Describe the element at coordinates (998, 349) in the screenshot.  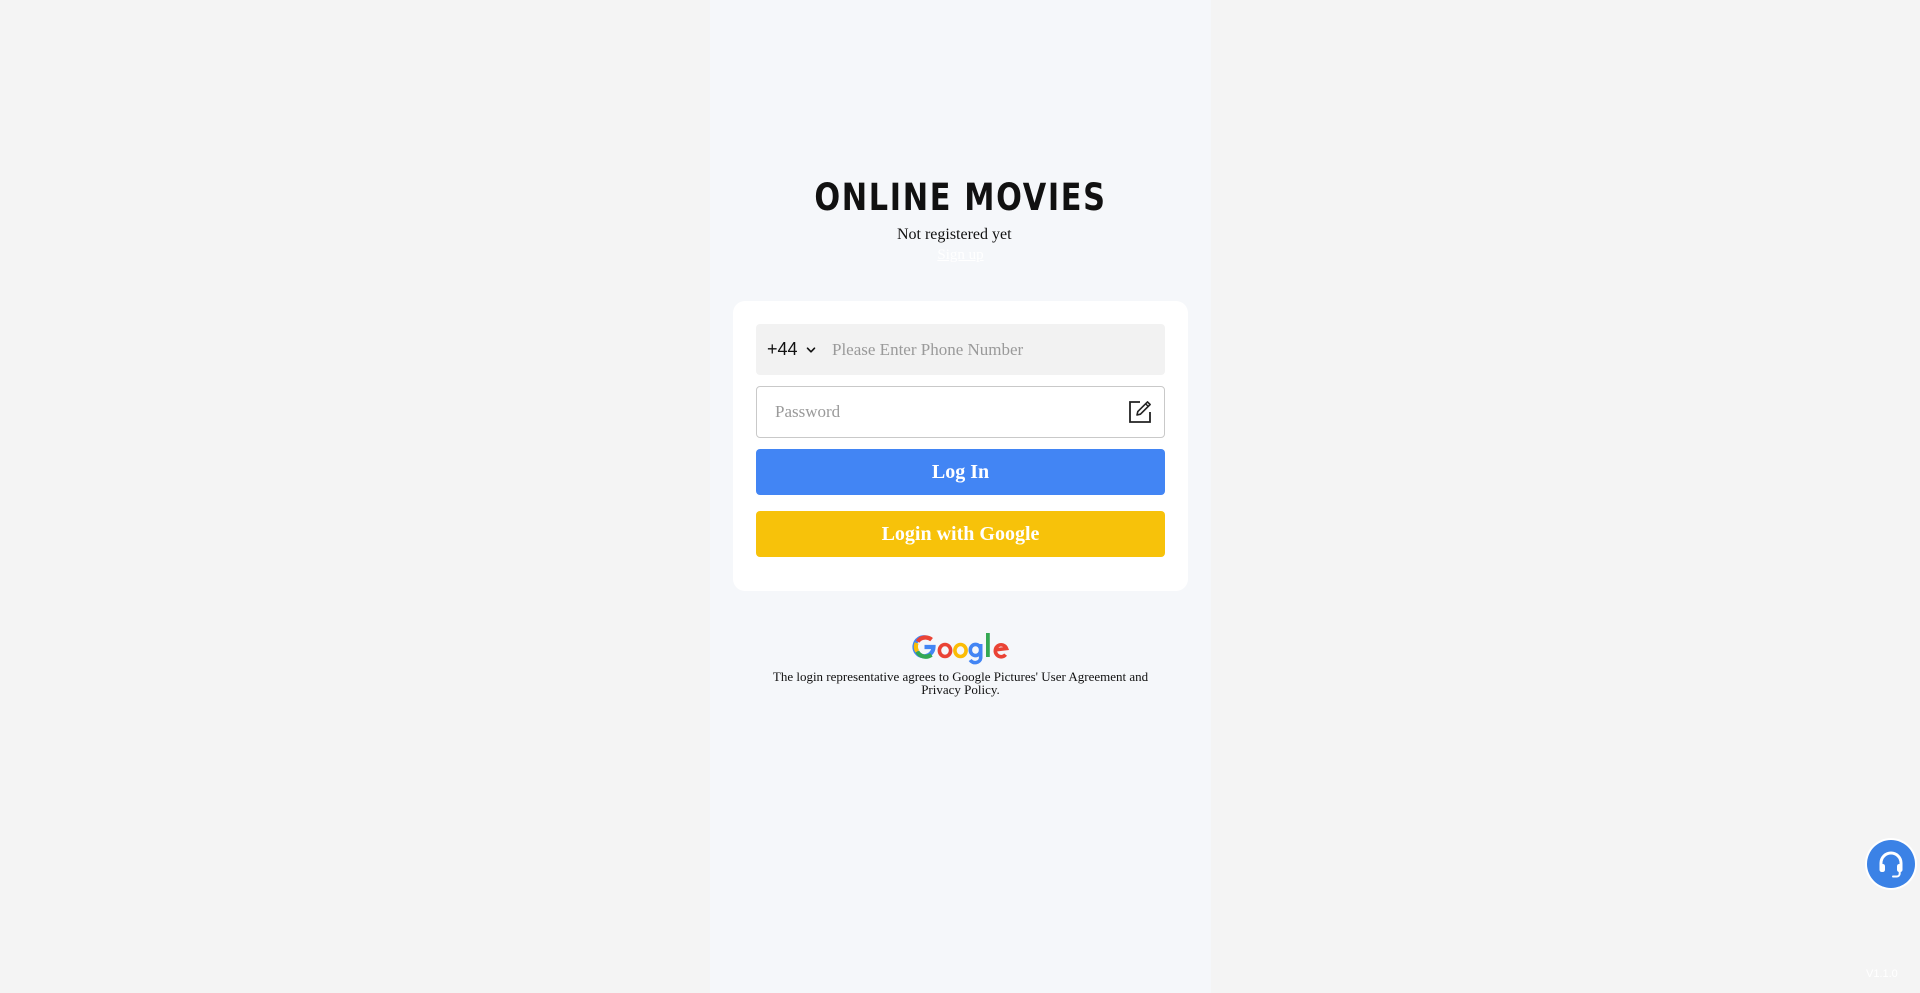
I see `phone-input` at that location.